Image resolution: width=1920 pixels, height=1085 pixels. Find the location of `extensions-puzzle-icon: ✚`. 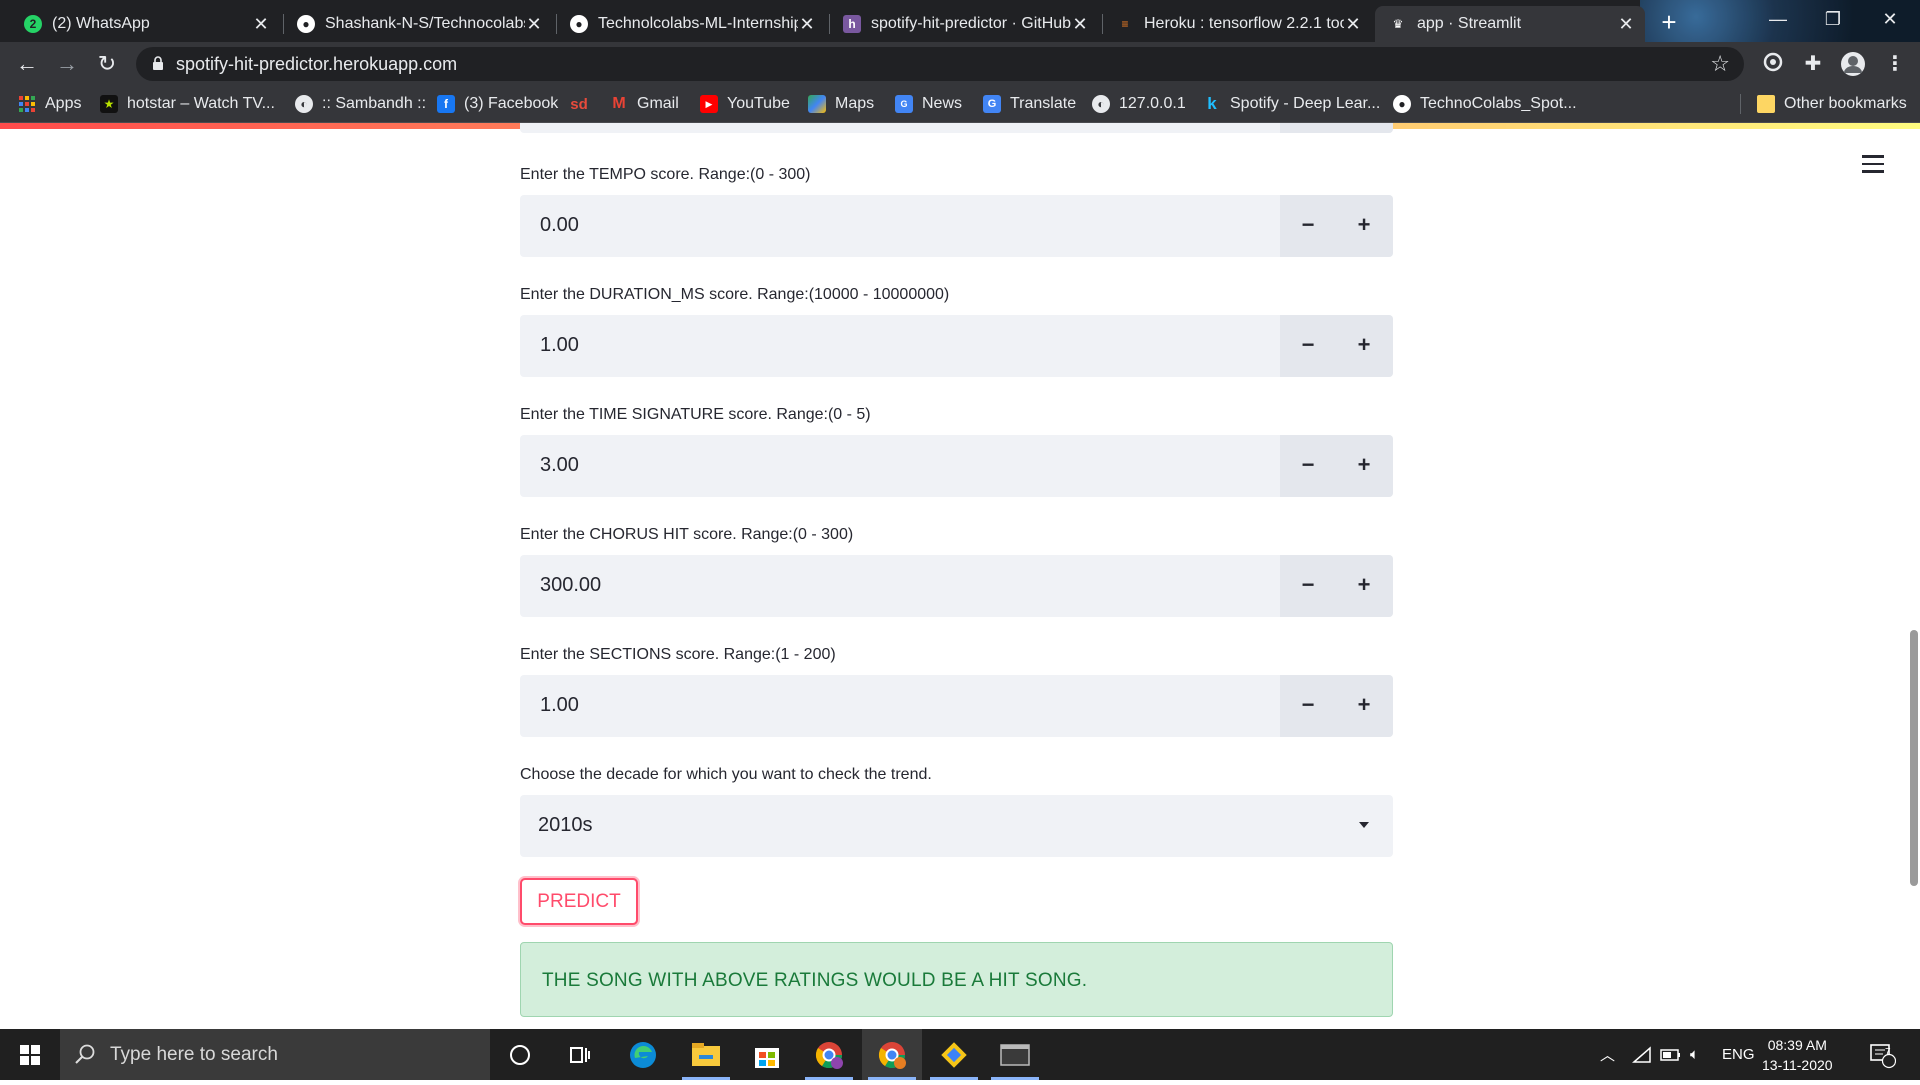

extensions-puzzle-icon: ✚ is located at coordinates (1813, 64).